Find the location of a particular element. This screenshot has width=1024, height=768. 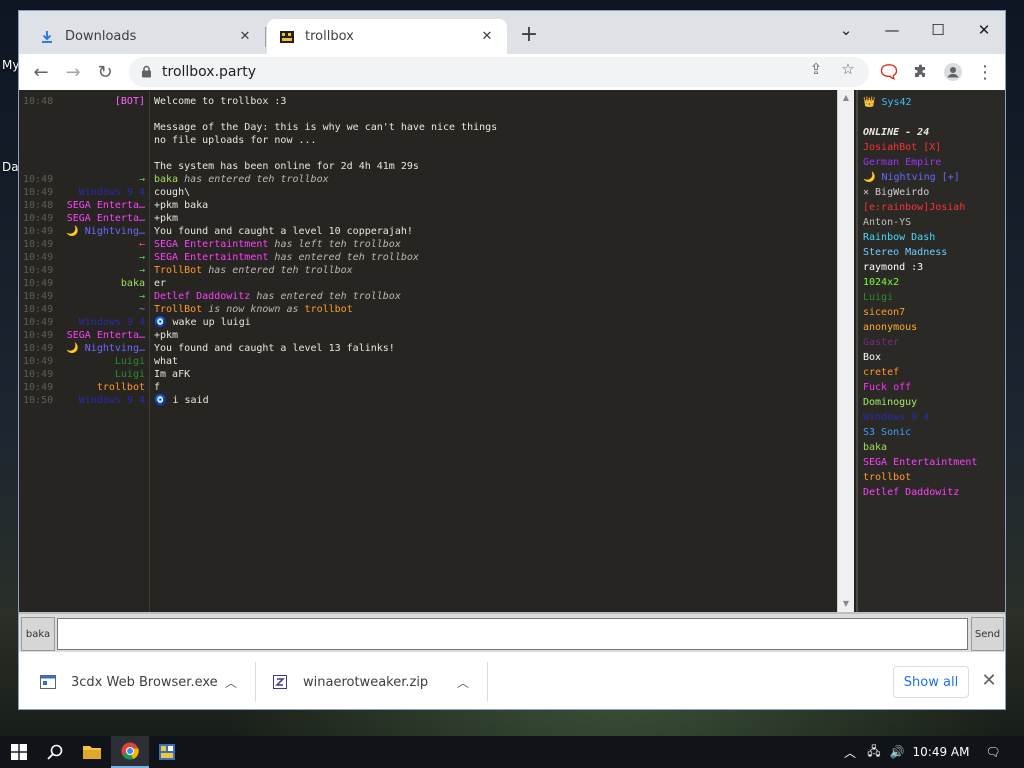

user-list-item: trollbot is located at coordinates (887, 478).